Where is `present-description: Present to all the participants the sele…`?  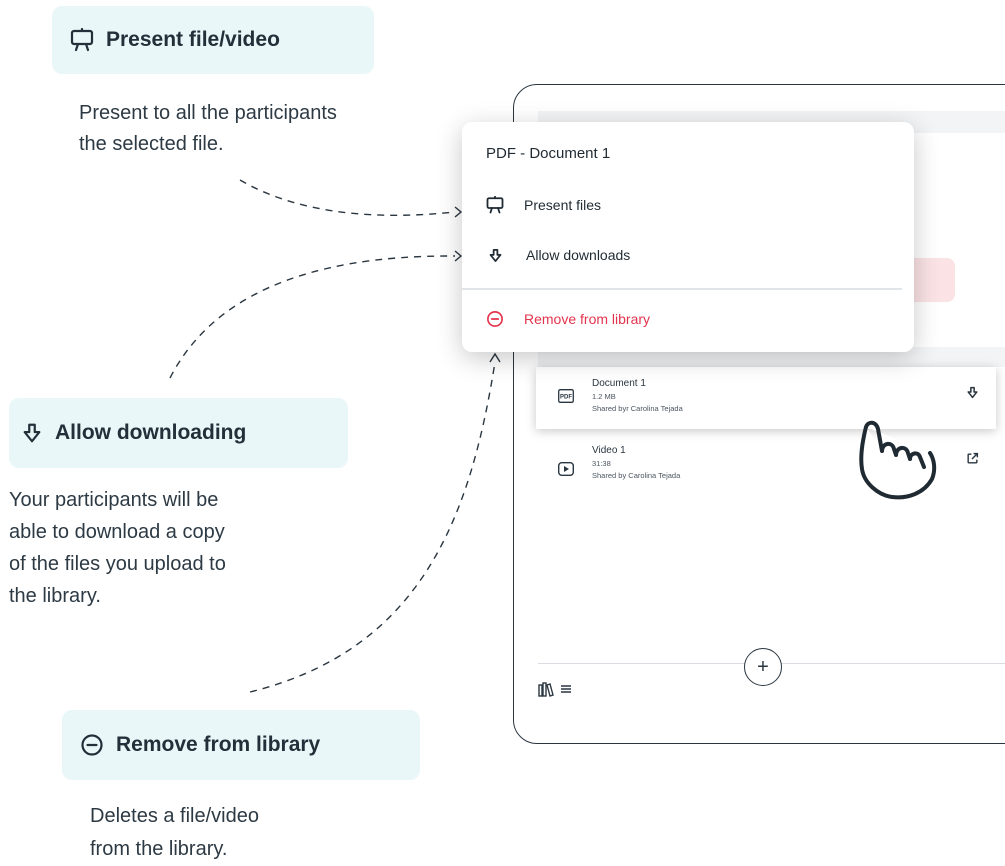
present-description: Present to all the participants the sele… is located at coordinates (208, 129).